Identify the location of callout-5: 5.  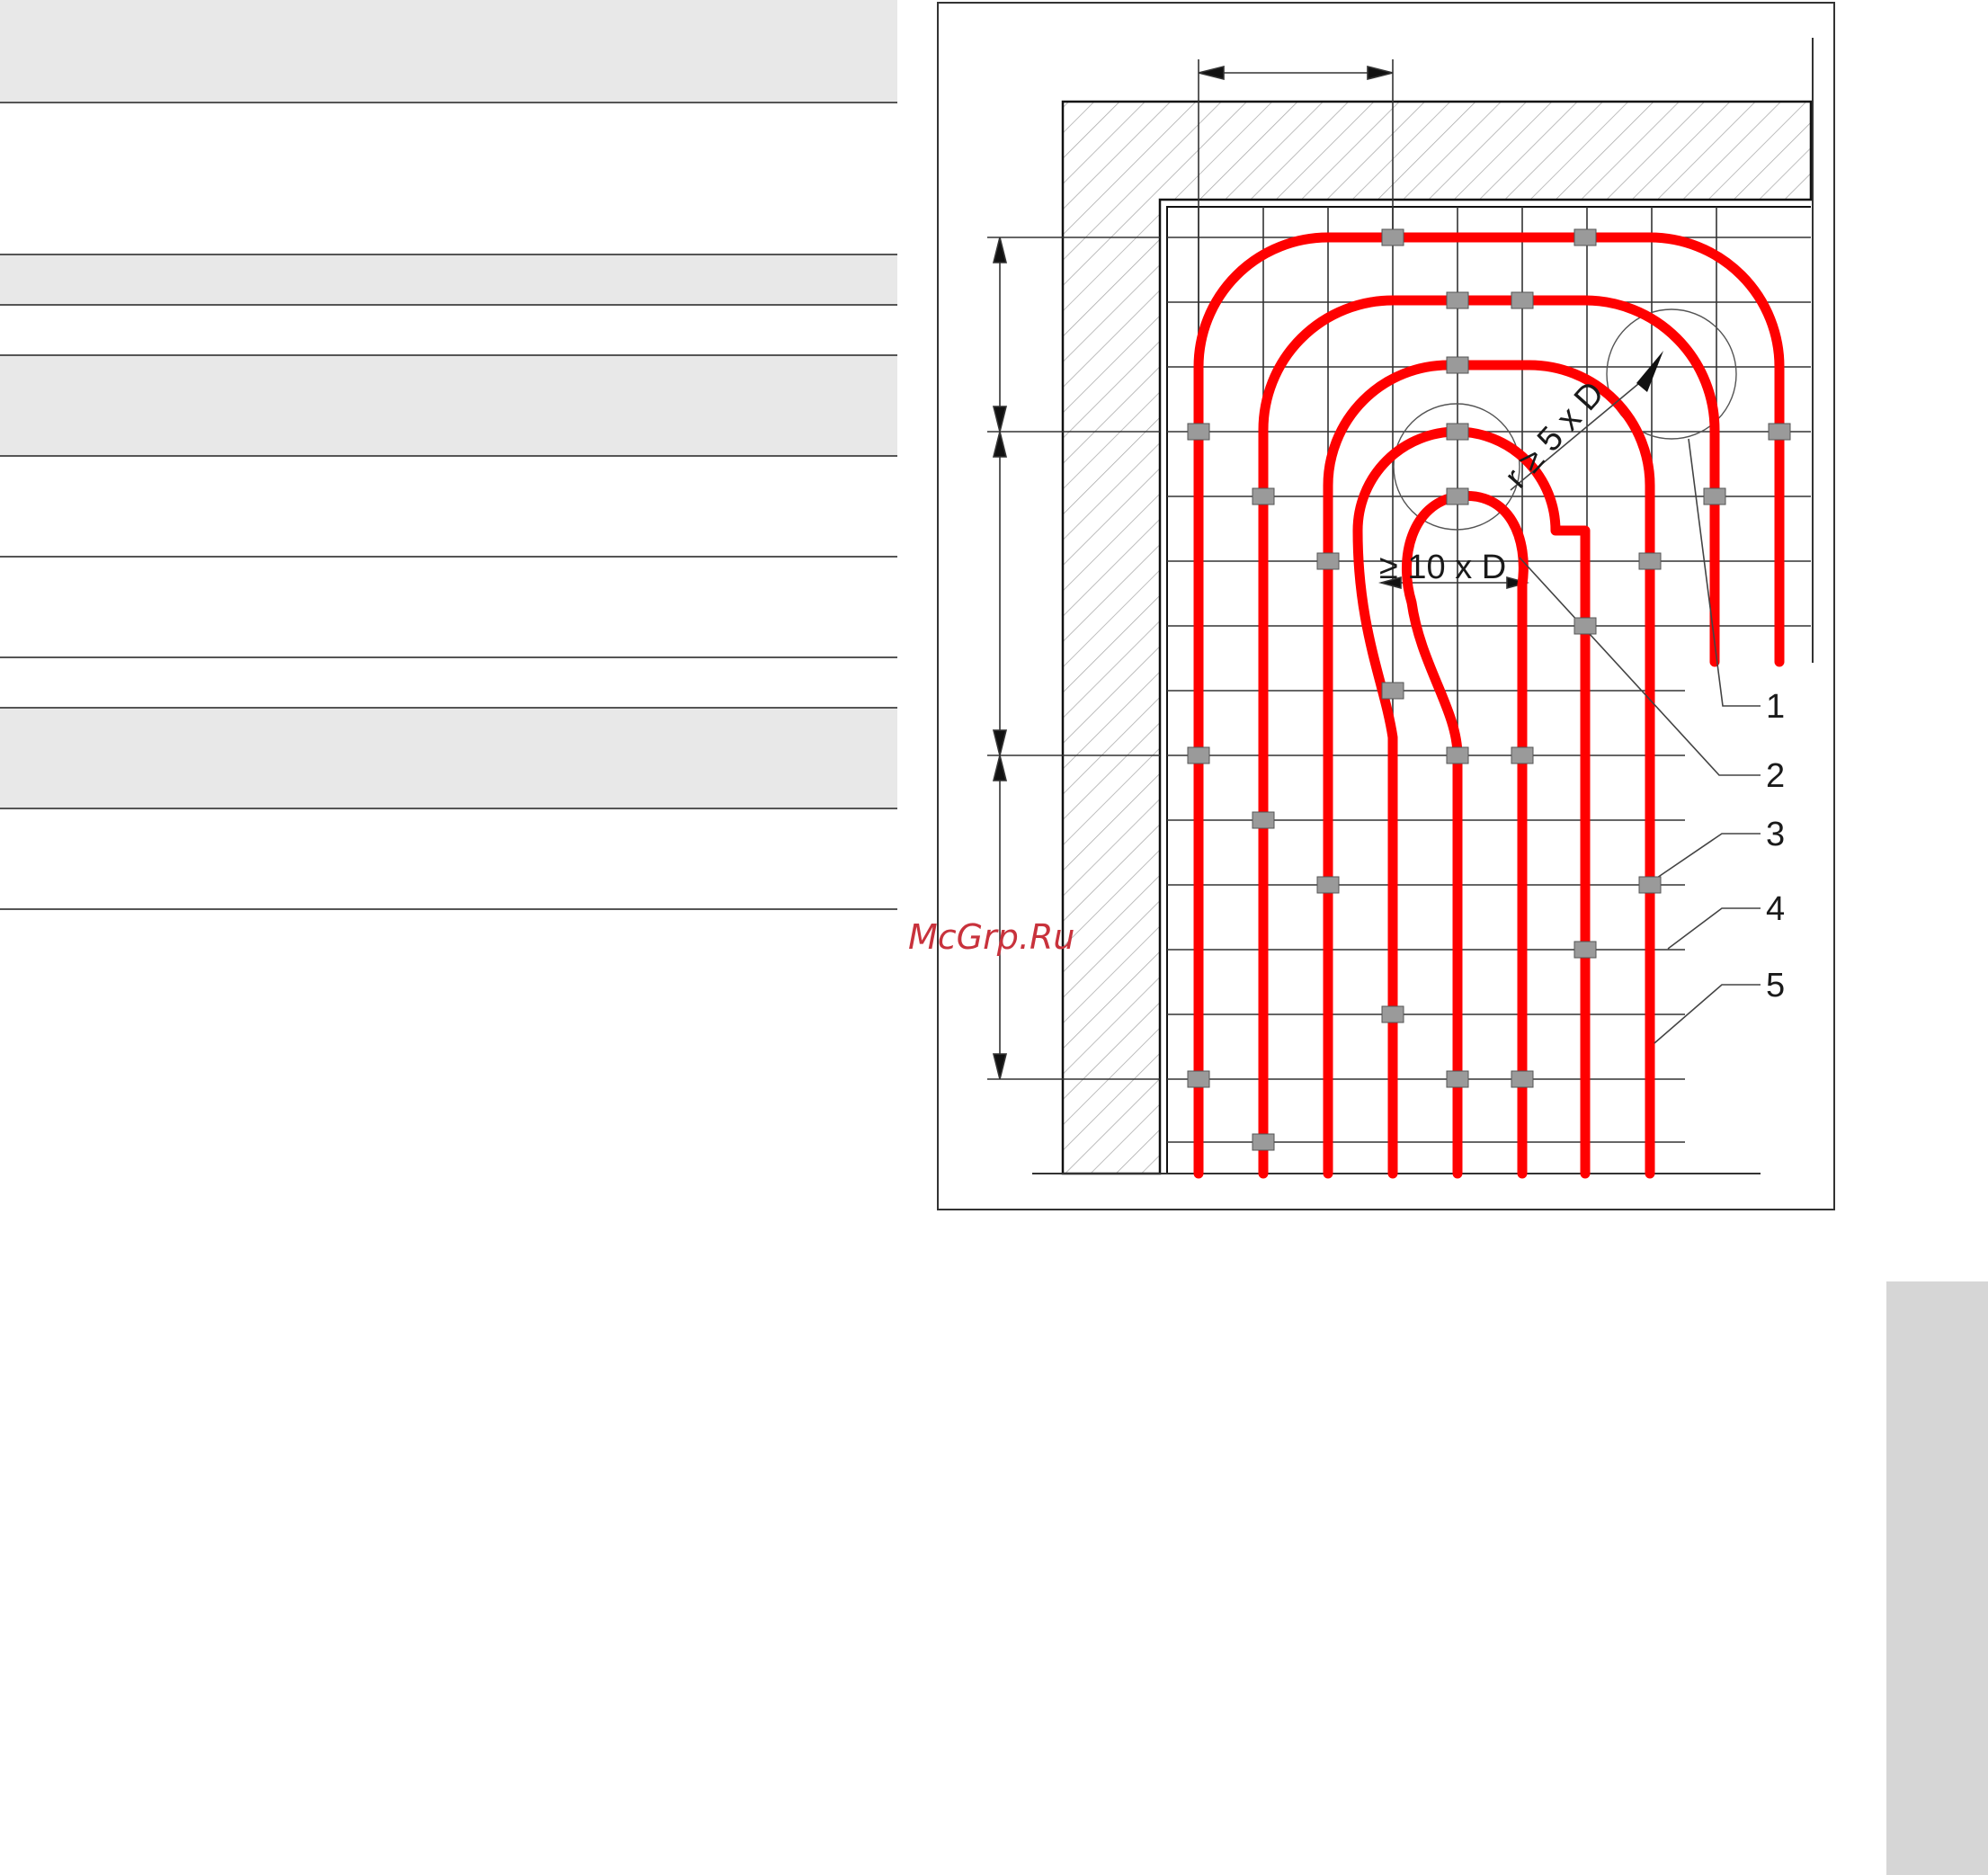
(1775, 986).